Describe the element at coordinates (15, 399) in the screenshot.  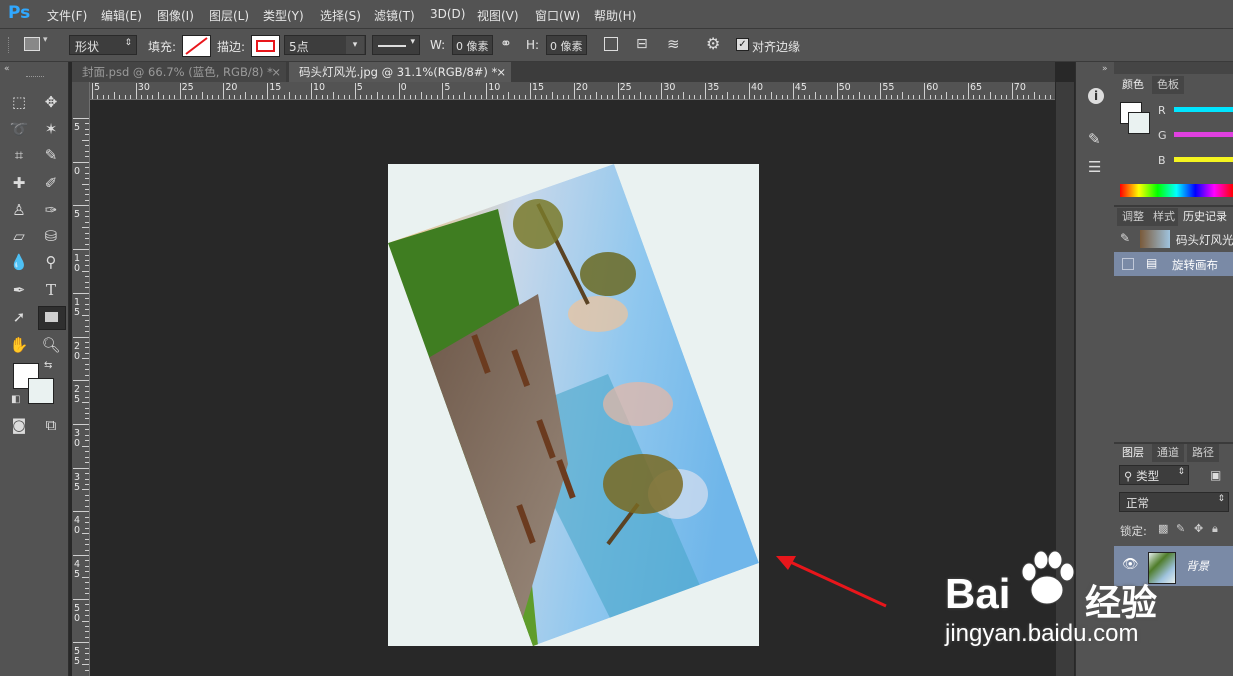
I see `default-colors-icon: ◧` at that location.